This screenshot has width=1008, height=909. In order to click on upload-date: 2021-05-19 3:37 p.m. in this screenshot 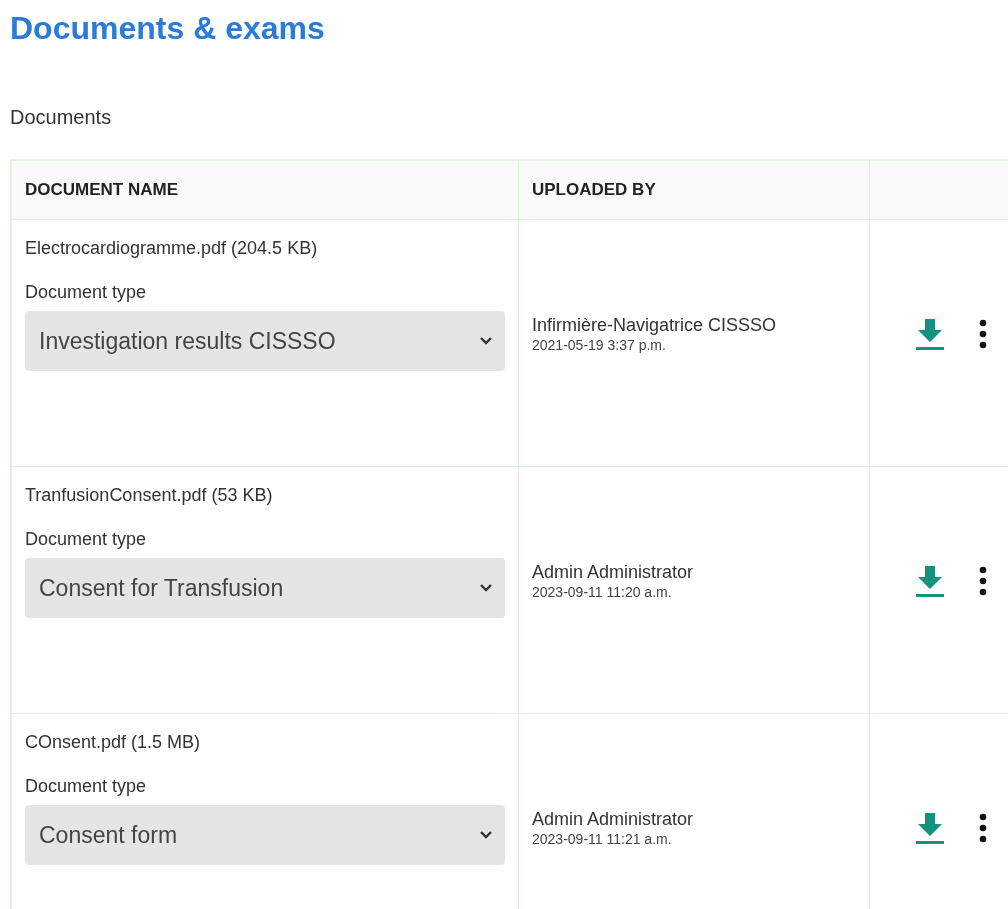, I will do `click(599, 345)`.